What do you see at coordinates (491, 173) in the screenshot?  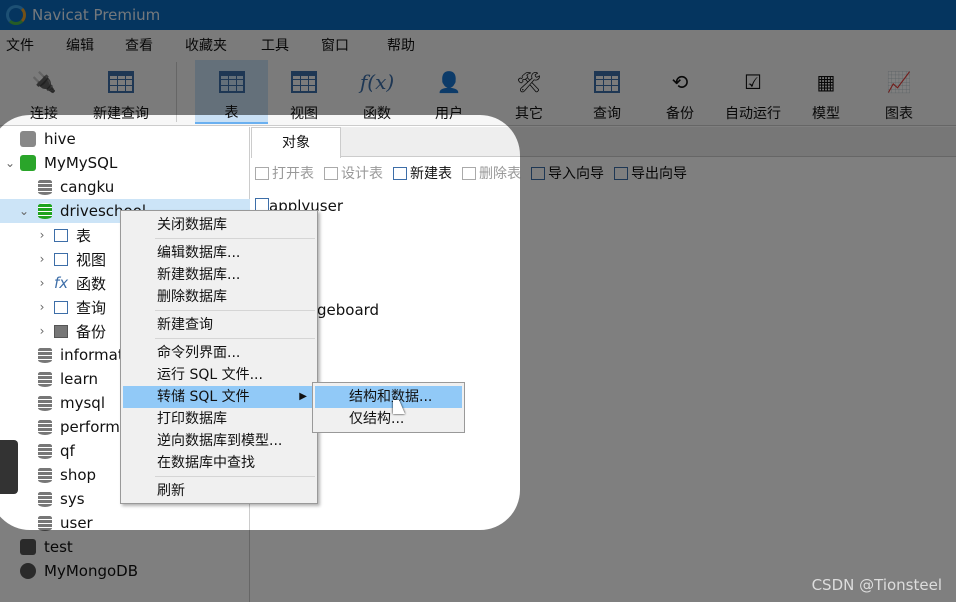 I see `delete-table-button: 删除表` at bounding box center [491, 173].